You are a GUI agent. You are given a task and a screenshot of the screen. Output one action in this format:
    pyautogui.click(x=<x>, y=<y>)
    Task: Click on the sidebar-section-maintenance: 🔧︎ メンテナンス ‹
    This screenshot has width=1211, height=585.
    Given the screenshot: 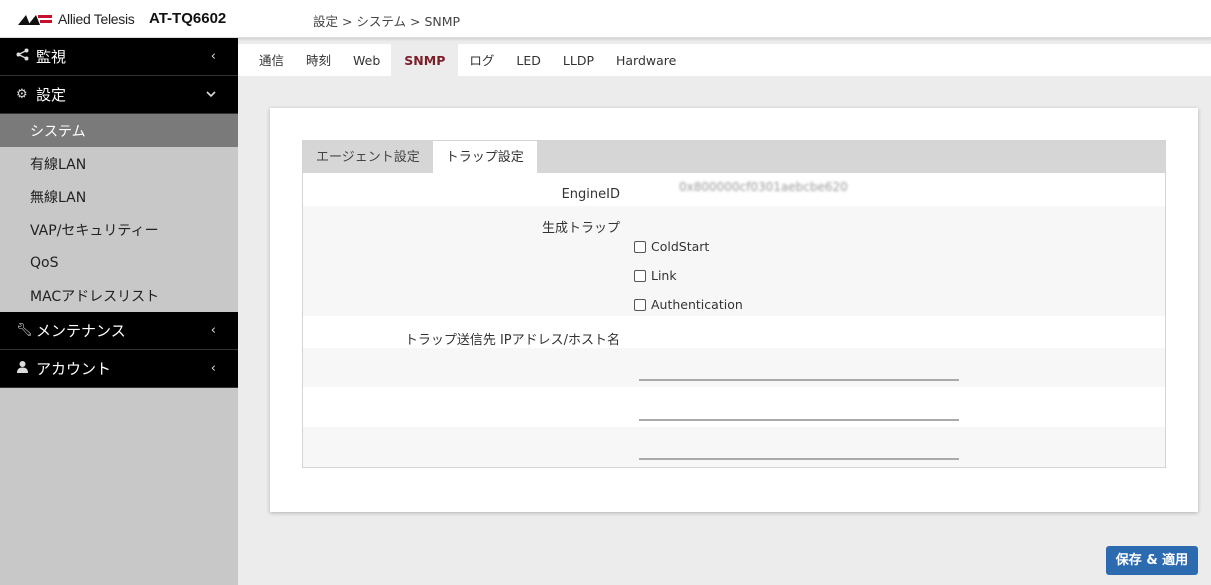 What is the action you would take?
    pyautogui.click(x=119, y=331)
    